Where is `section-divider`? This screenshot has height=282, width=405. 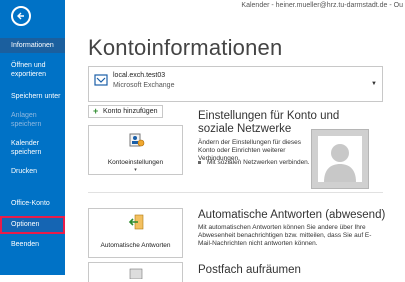 section-divider is located at coordinates (235, 192).